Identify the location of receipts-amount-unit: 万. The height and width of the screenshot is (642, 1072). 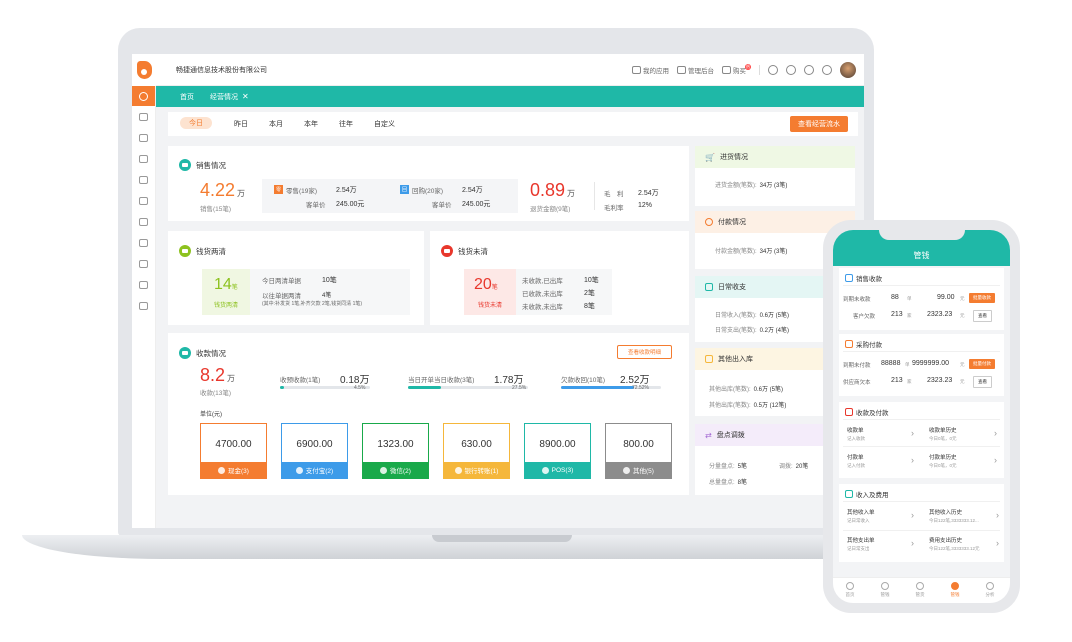
(231, 378).